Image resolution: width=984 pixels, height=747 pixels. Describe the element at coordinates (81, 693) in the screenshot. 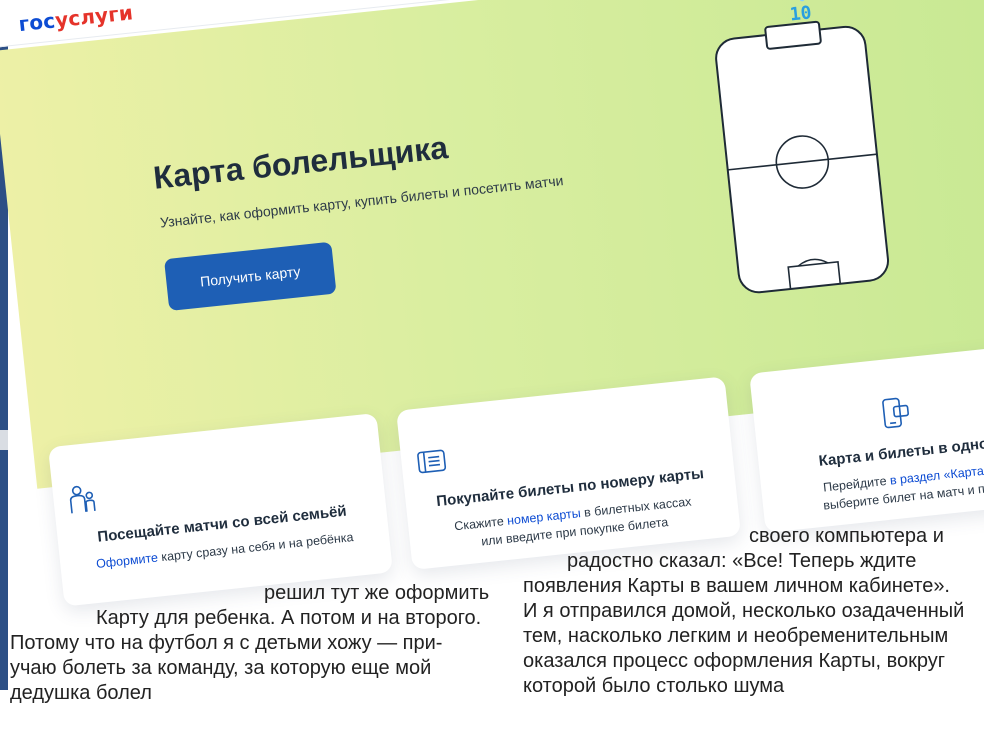

I see `article-left-line-5: дедушка болел` at that location.